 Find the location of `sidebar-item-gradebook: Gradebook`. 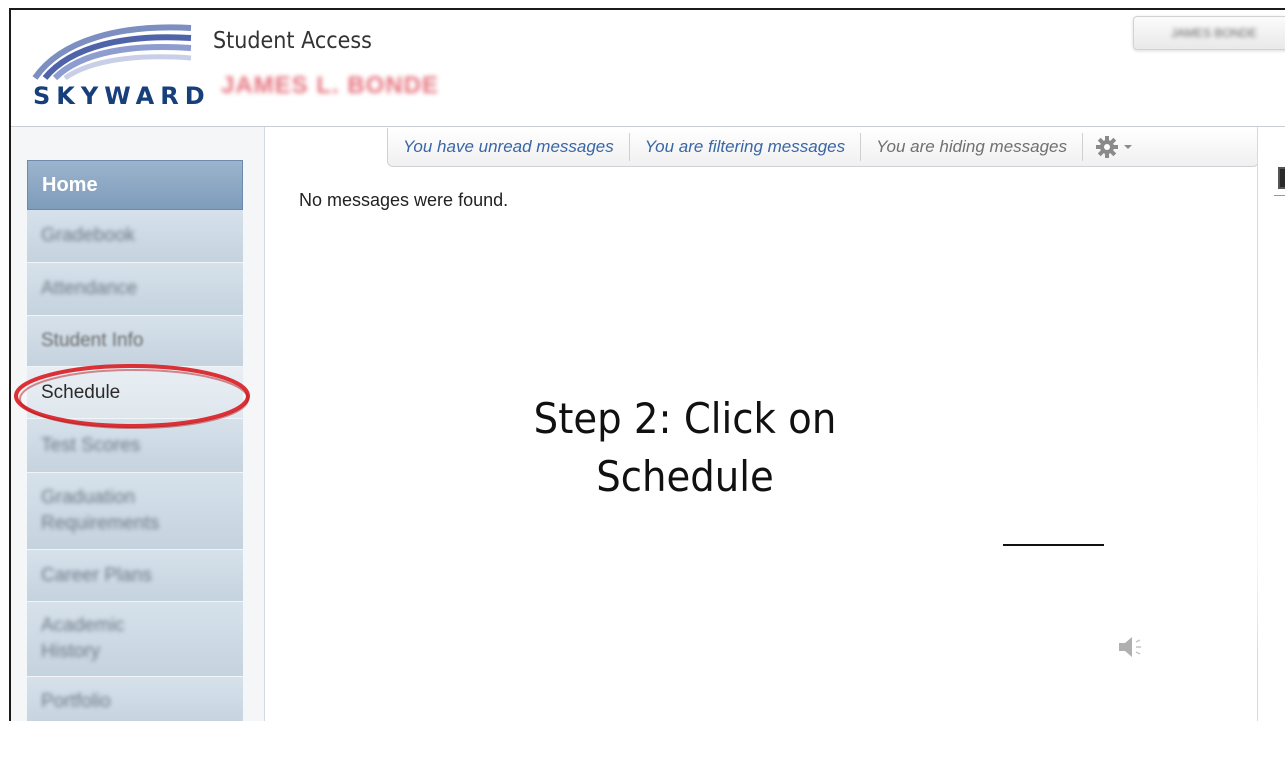

sidebar-item-gradebook: Gradebook is located at coordinates (135, 236).